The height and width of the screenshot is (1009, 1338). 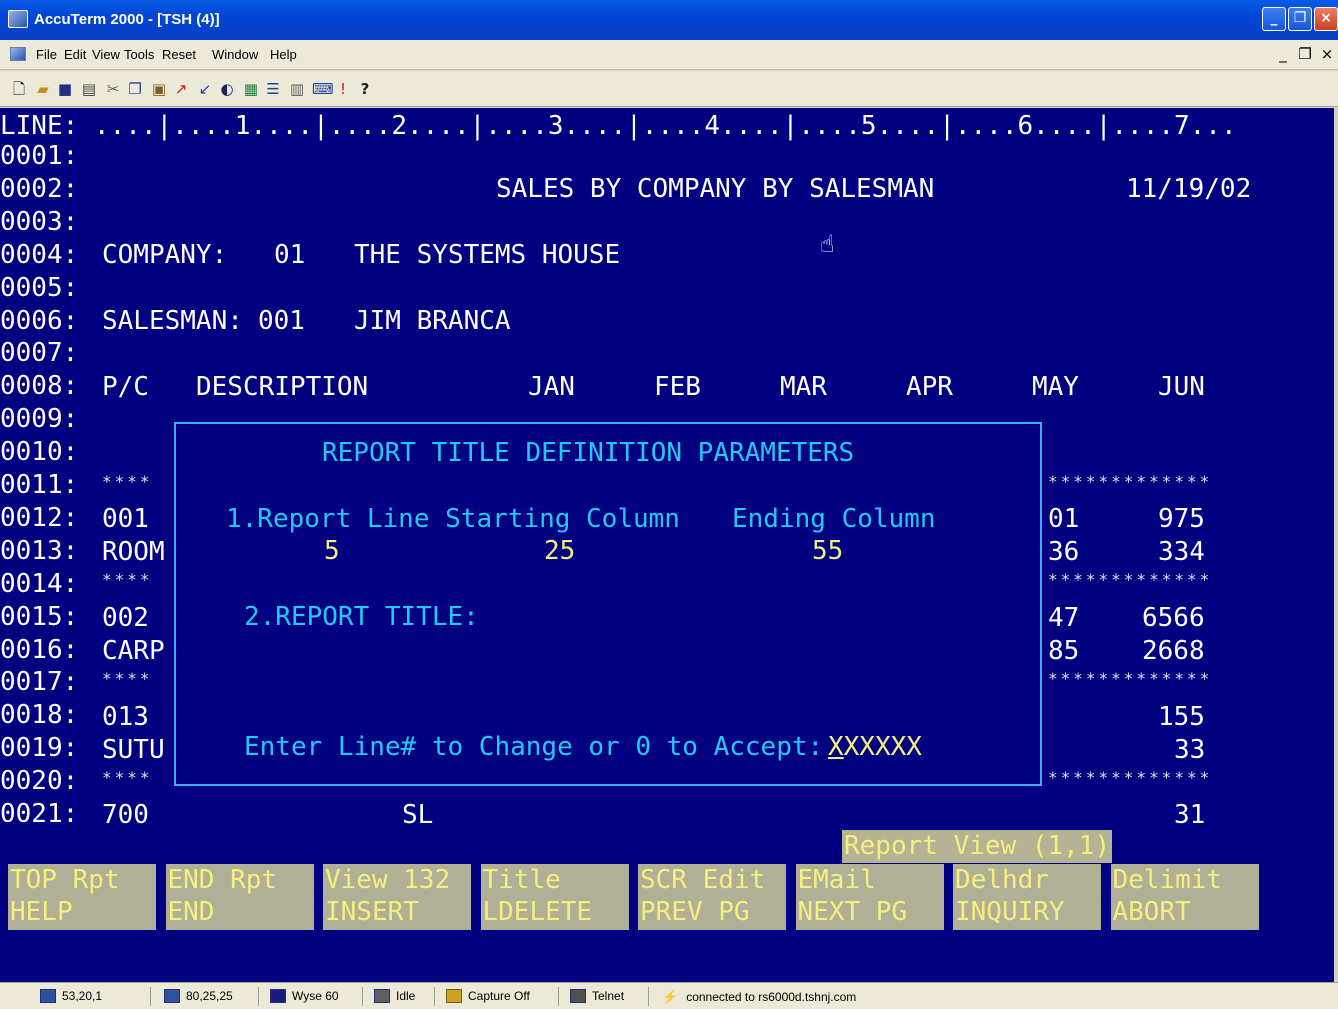 What do you see at coordinates (1305, 54) in the screenshot?
I see `mdi-restore-button: ❐` at bounding box center [1305, 54].